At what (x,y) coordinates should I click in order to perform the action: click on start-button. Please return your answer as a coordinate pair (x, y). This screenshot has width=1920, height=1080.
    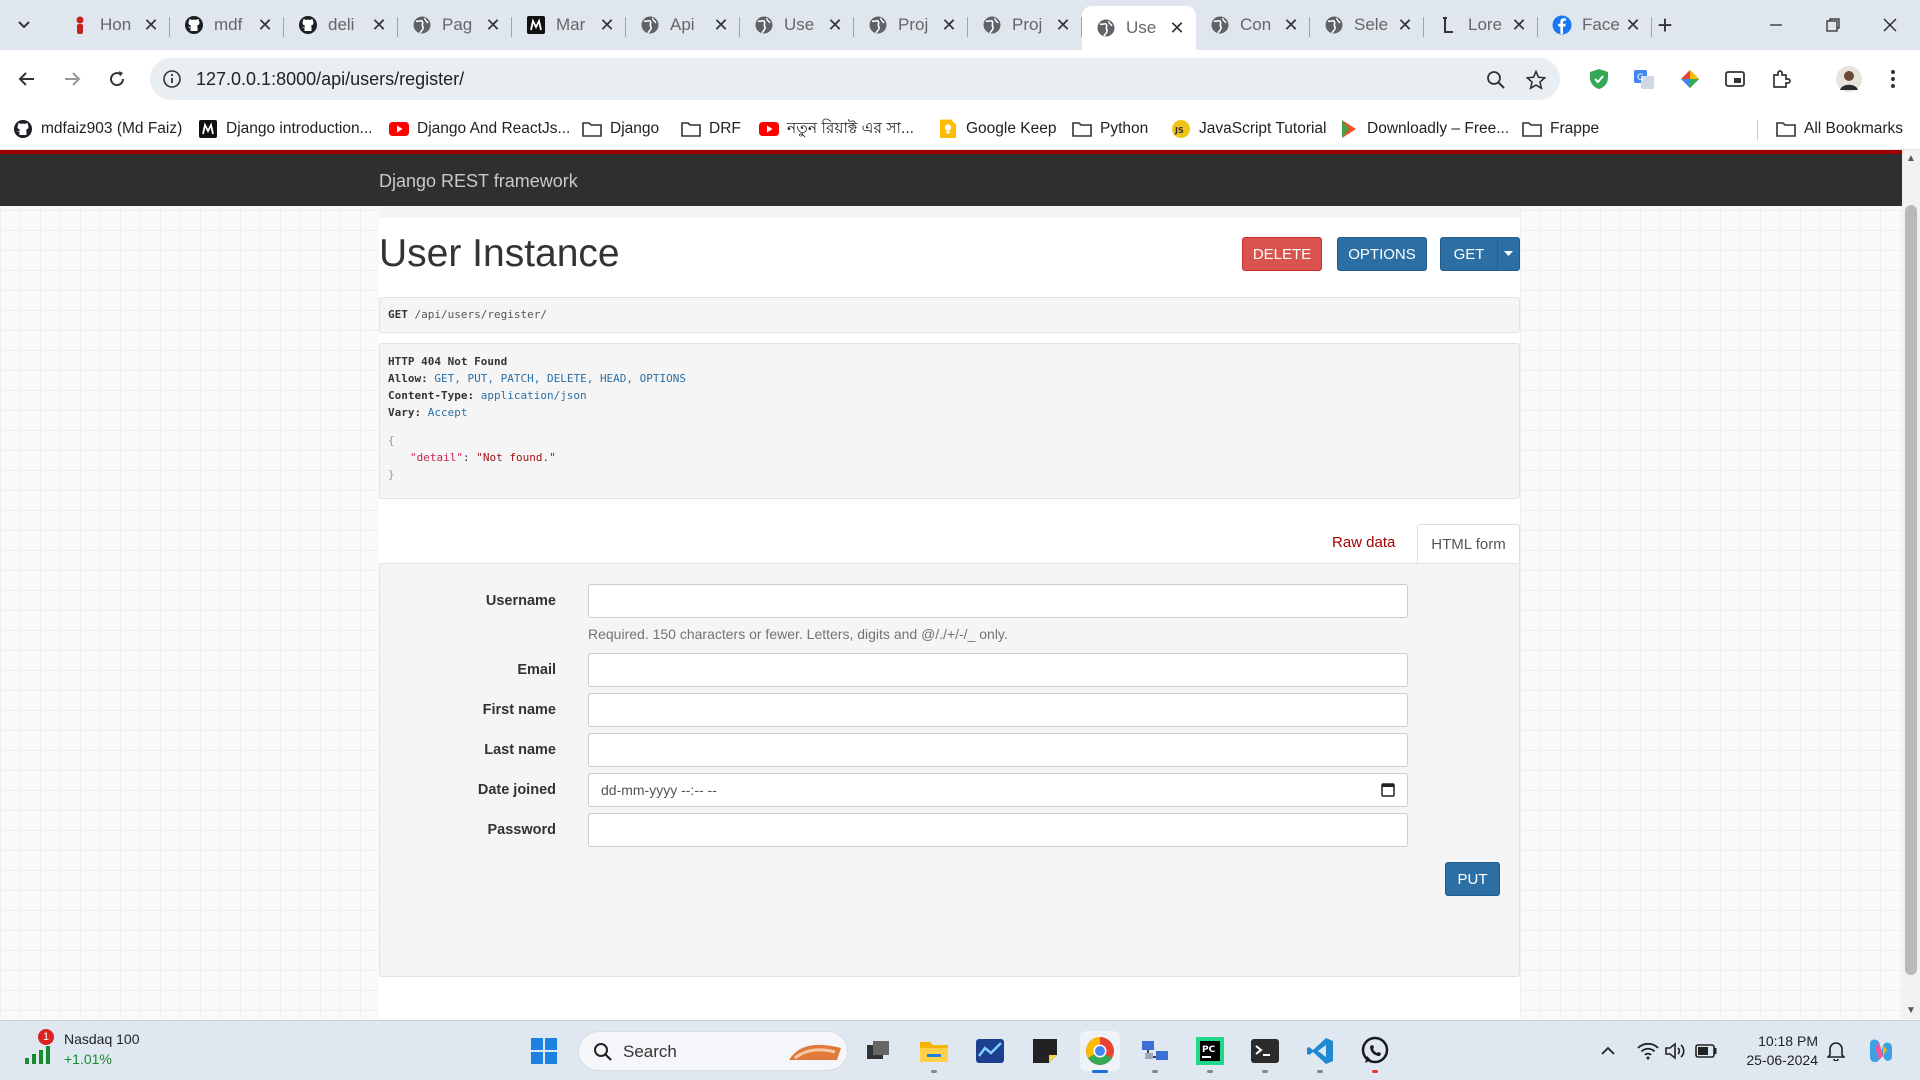
    Looking at the image, I should click on (544, 1051).